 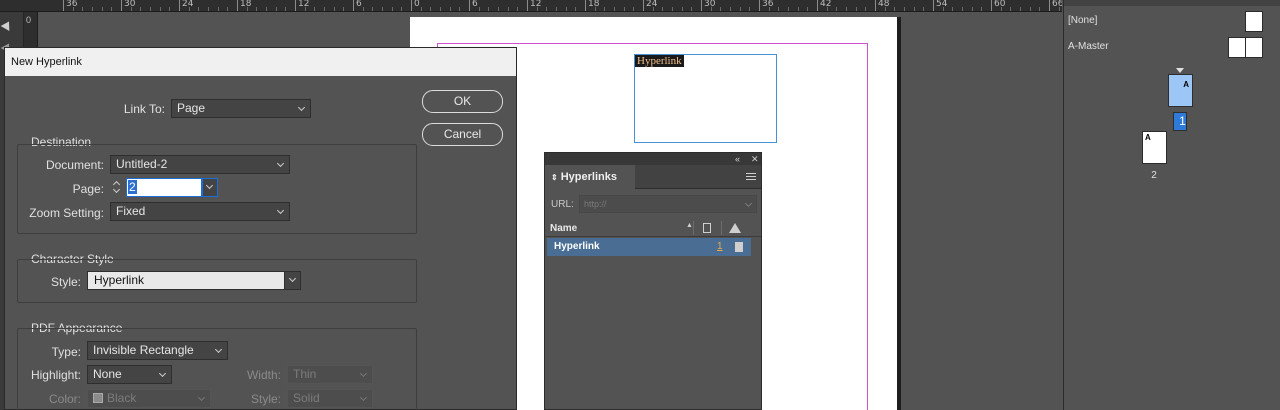 I want to click on page-2-thumbnail: A, so click(x=1154, y=147).